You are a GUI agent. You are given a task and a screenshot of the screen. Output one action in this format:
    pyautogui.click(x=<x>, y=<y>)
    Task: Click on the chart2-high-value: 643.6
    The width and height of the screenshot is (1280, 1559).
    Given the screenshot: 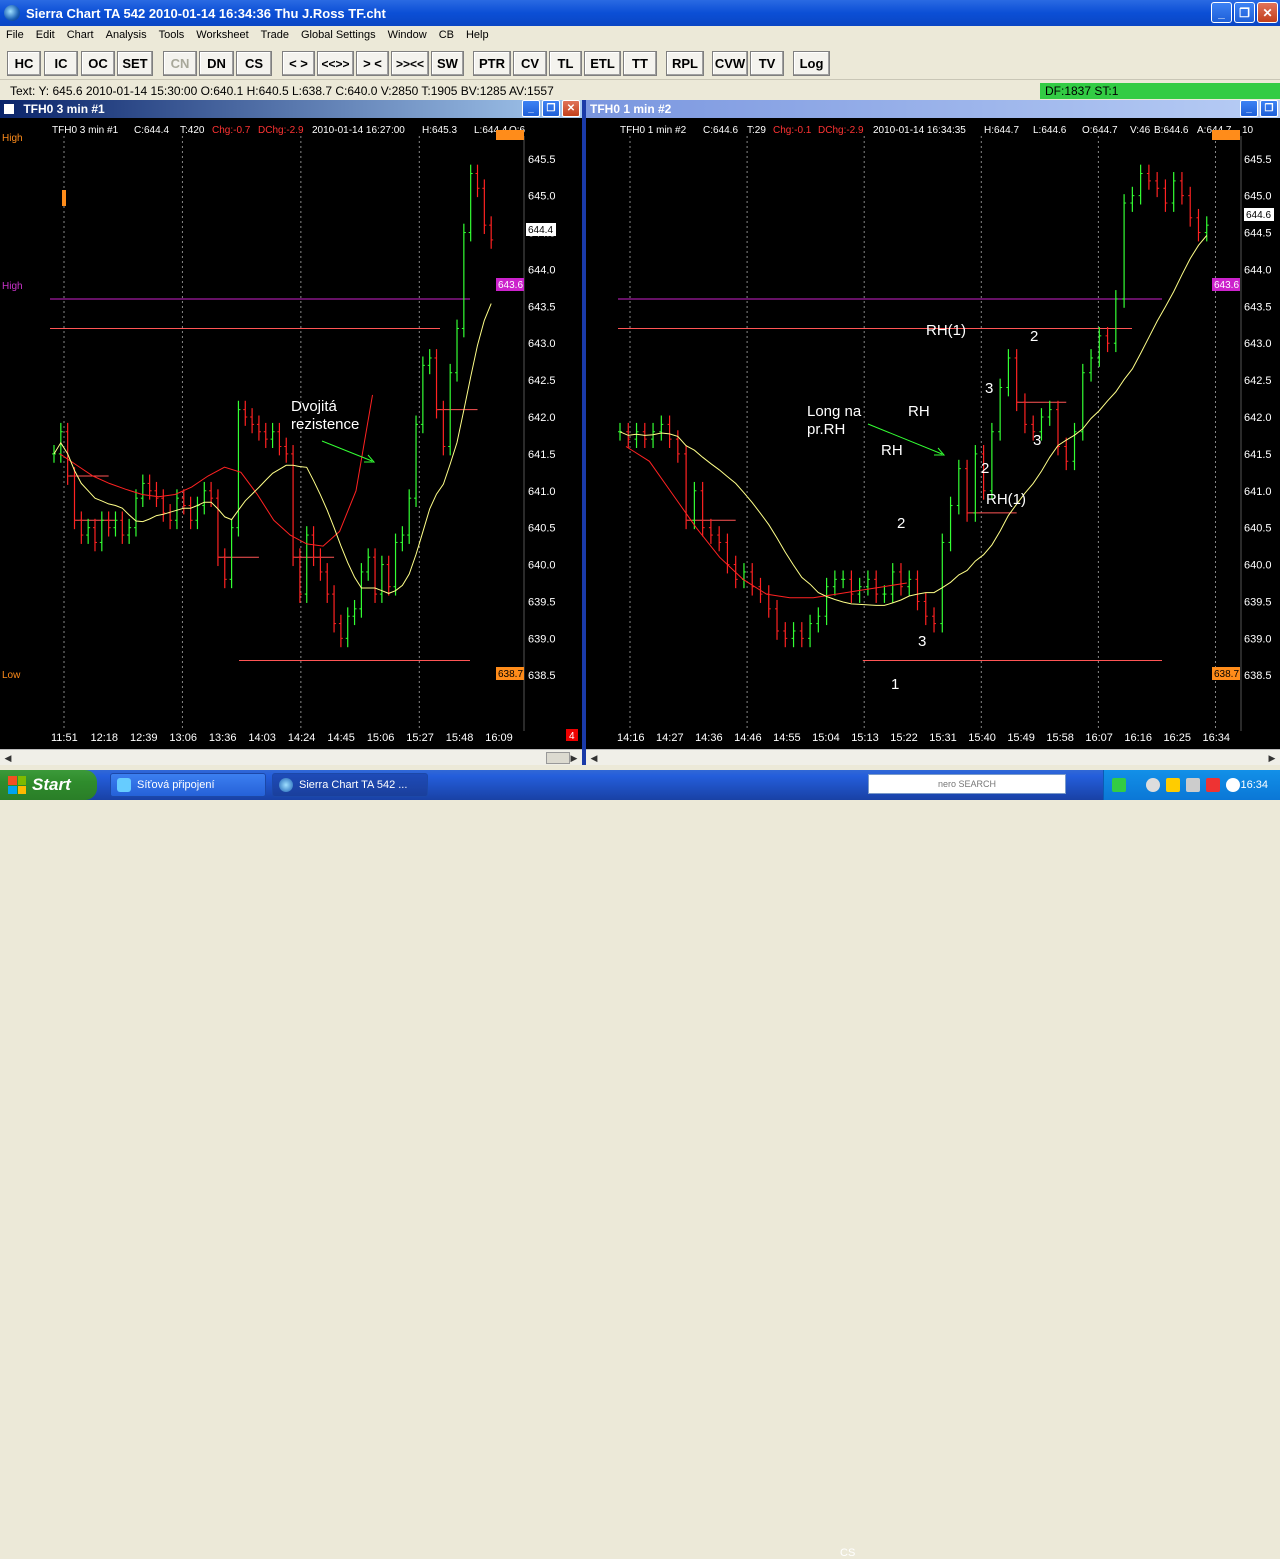 What is the action you would take?
    pyautogui.click(x=1226, y=285)
    